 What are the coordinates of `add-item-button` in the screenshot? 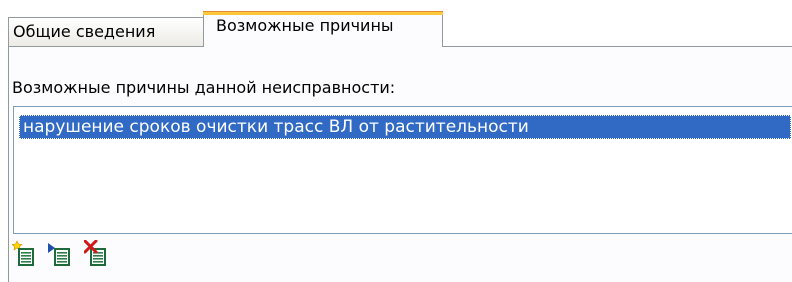 It's located at (25, 254).